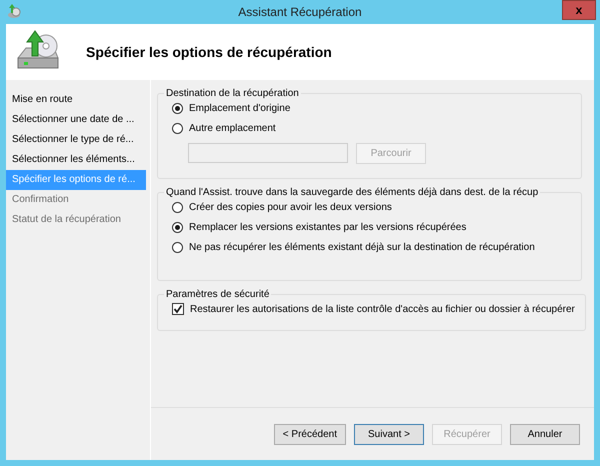  What do you see at coordinates (579, 10) in the screenshot?
I see `close-button: x` at bounding box center [579, 10].